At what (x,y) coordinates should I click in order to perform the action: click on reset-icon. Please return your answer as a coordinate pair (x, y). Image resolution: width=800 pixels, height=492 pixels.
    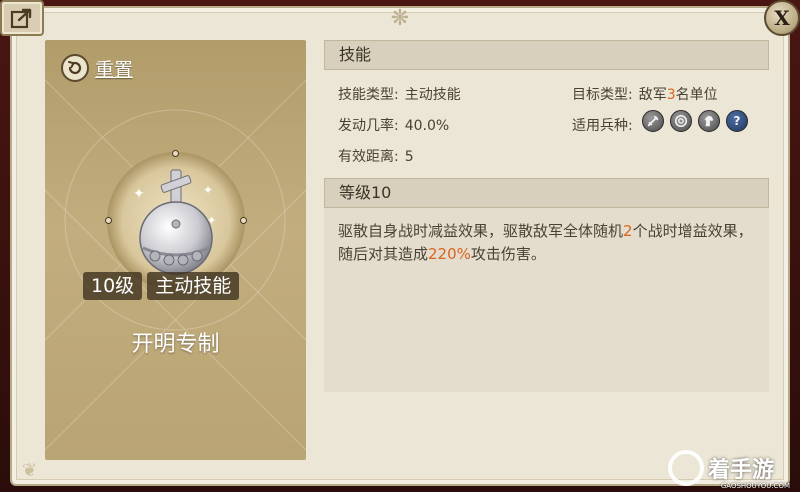
    Looking at the image, I should click on (75, 68).